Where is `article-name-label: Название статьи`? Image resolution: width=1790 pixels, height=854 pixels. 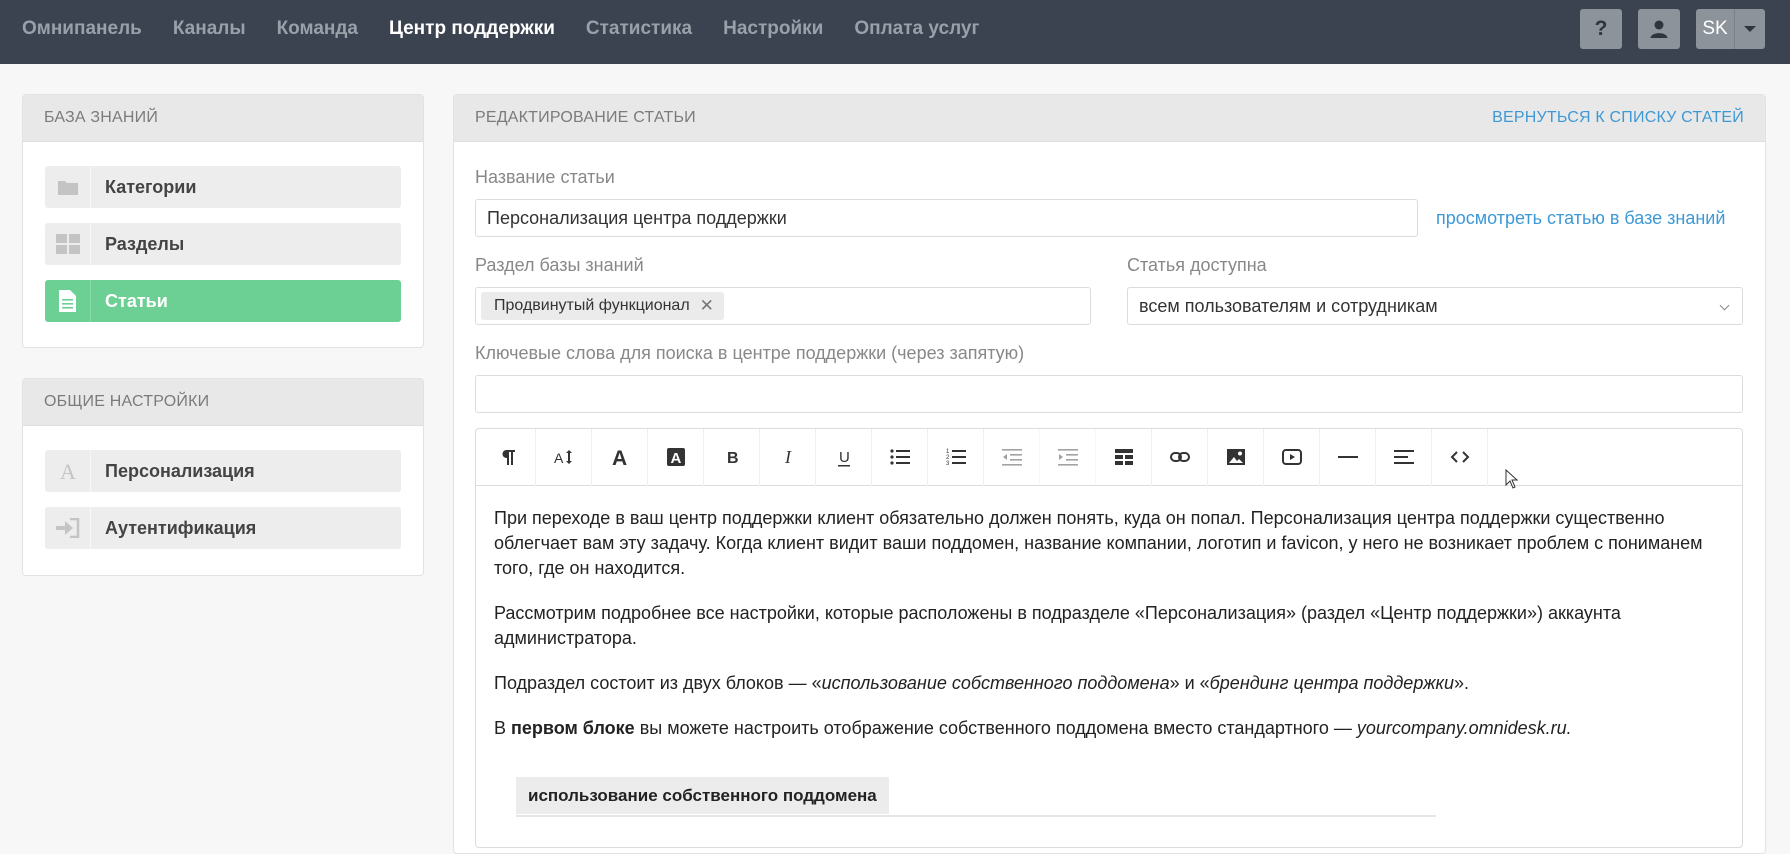
article-name-label: Название статьи is located at coordinates (545, 177).